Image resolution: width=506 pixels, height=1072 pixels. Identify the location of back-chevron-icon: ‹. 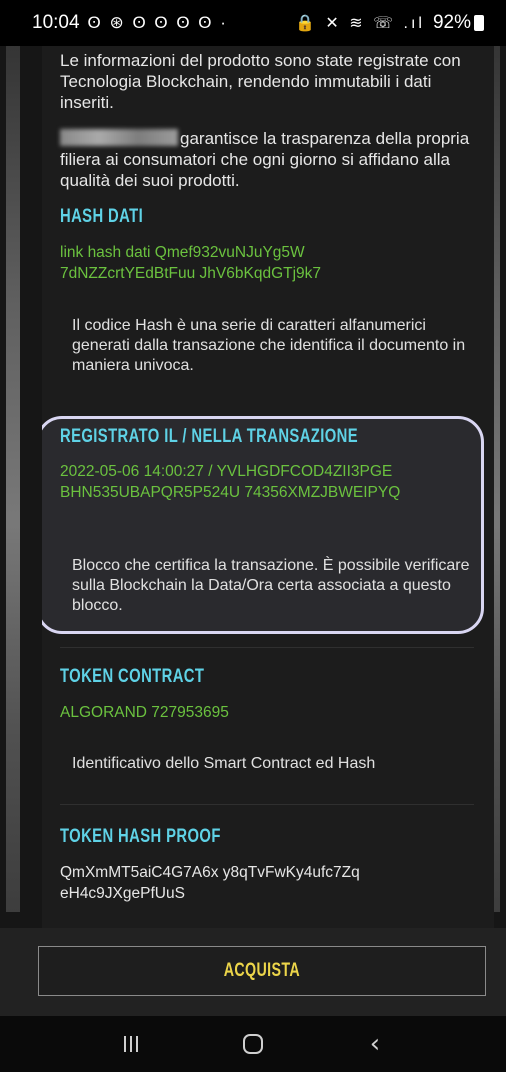
(375, 1044).